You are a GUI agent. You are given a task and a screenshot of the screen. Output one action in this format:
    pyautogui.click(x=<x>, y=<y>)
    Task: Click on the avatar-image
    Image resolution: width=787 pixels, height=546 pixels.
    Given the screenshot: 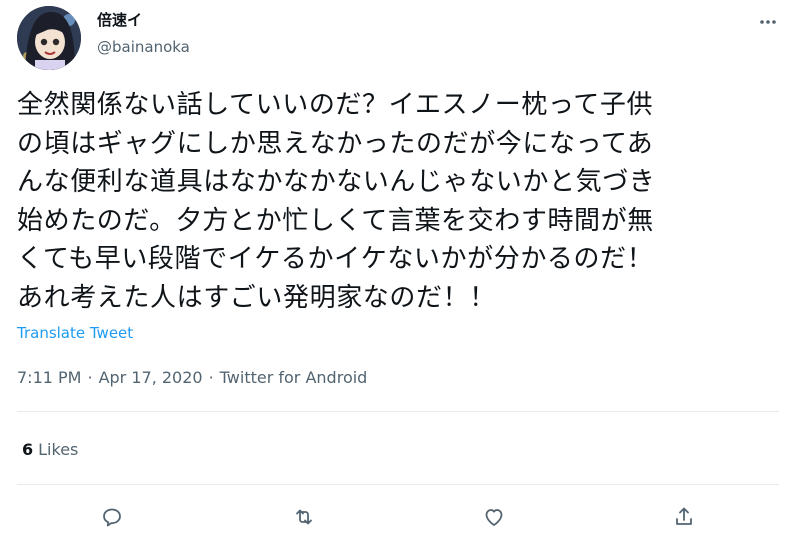 What is the action you would take?
    pyautogui.click(x=49, y=38)
    